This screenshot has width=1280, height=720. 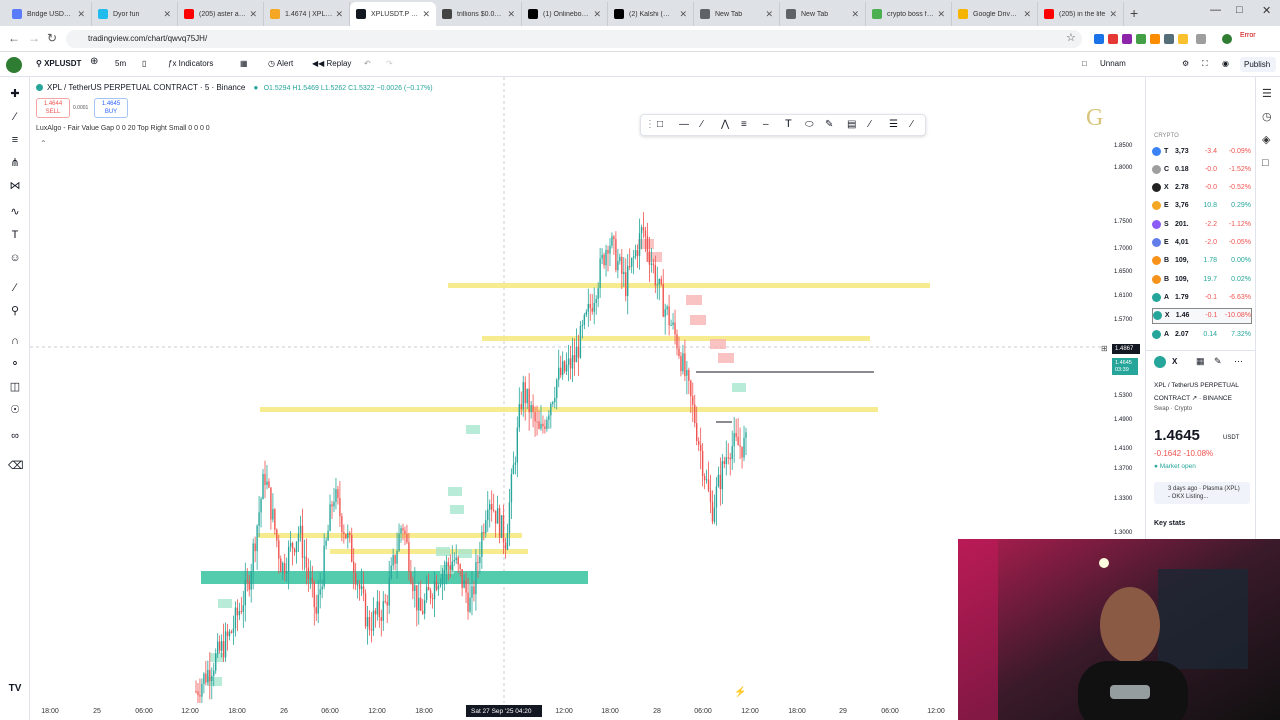 I want to click on layout-name: Unnam, so click(x=1113, y=63).